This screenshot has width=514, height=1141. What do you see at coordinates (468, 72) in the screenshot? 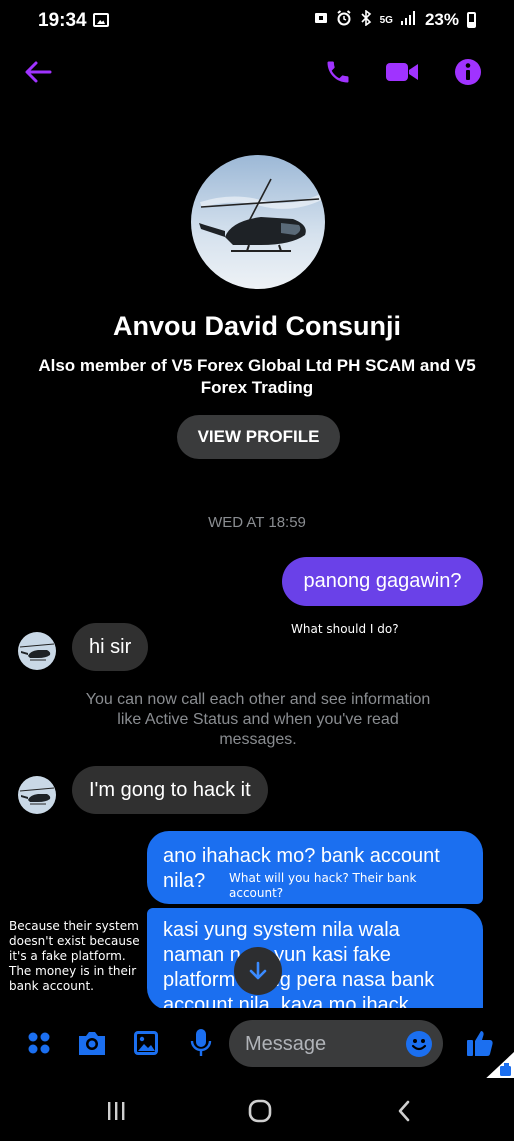
I see `info-icon` at bounding box center [468, 72].